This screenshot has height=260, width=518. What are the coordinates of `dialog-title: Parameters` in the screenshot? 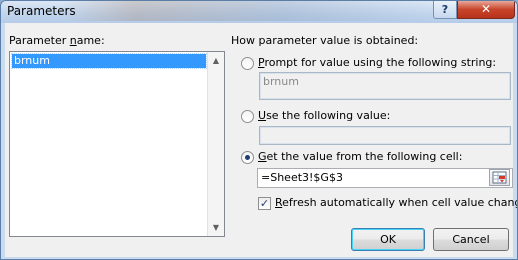 It's located at (41, 11).